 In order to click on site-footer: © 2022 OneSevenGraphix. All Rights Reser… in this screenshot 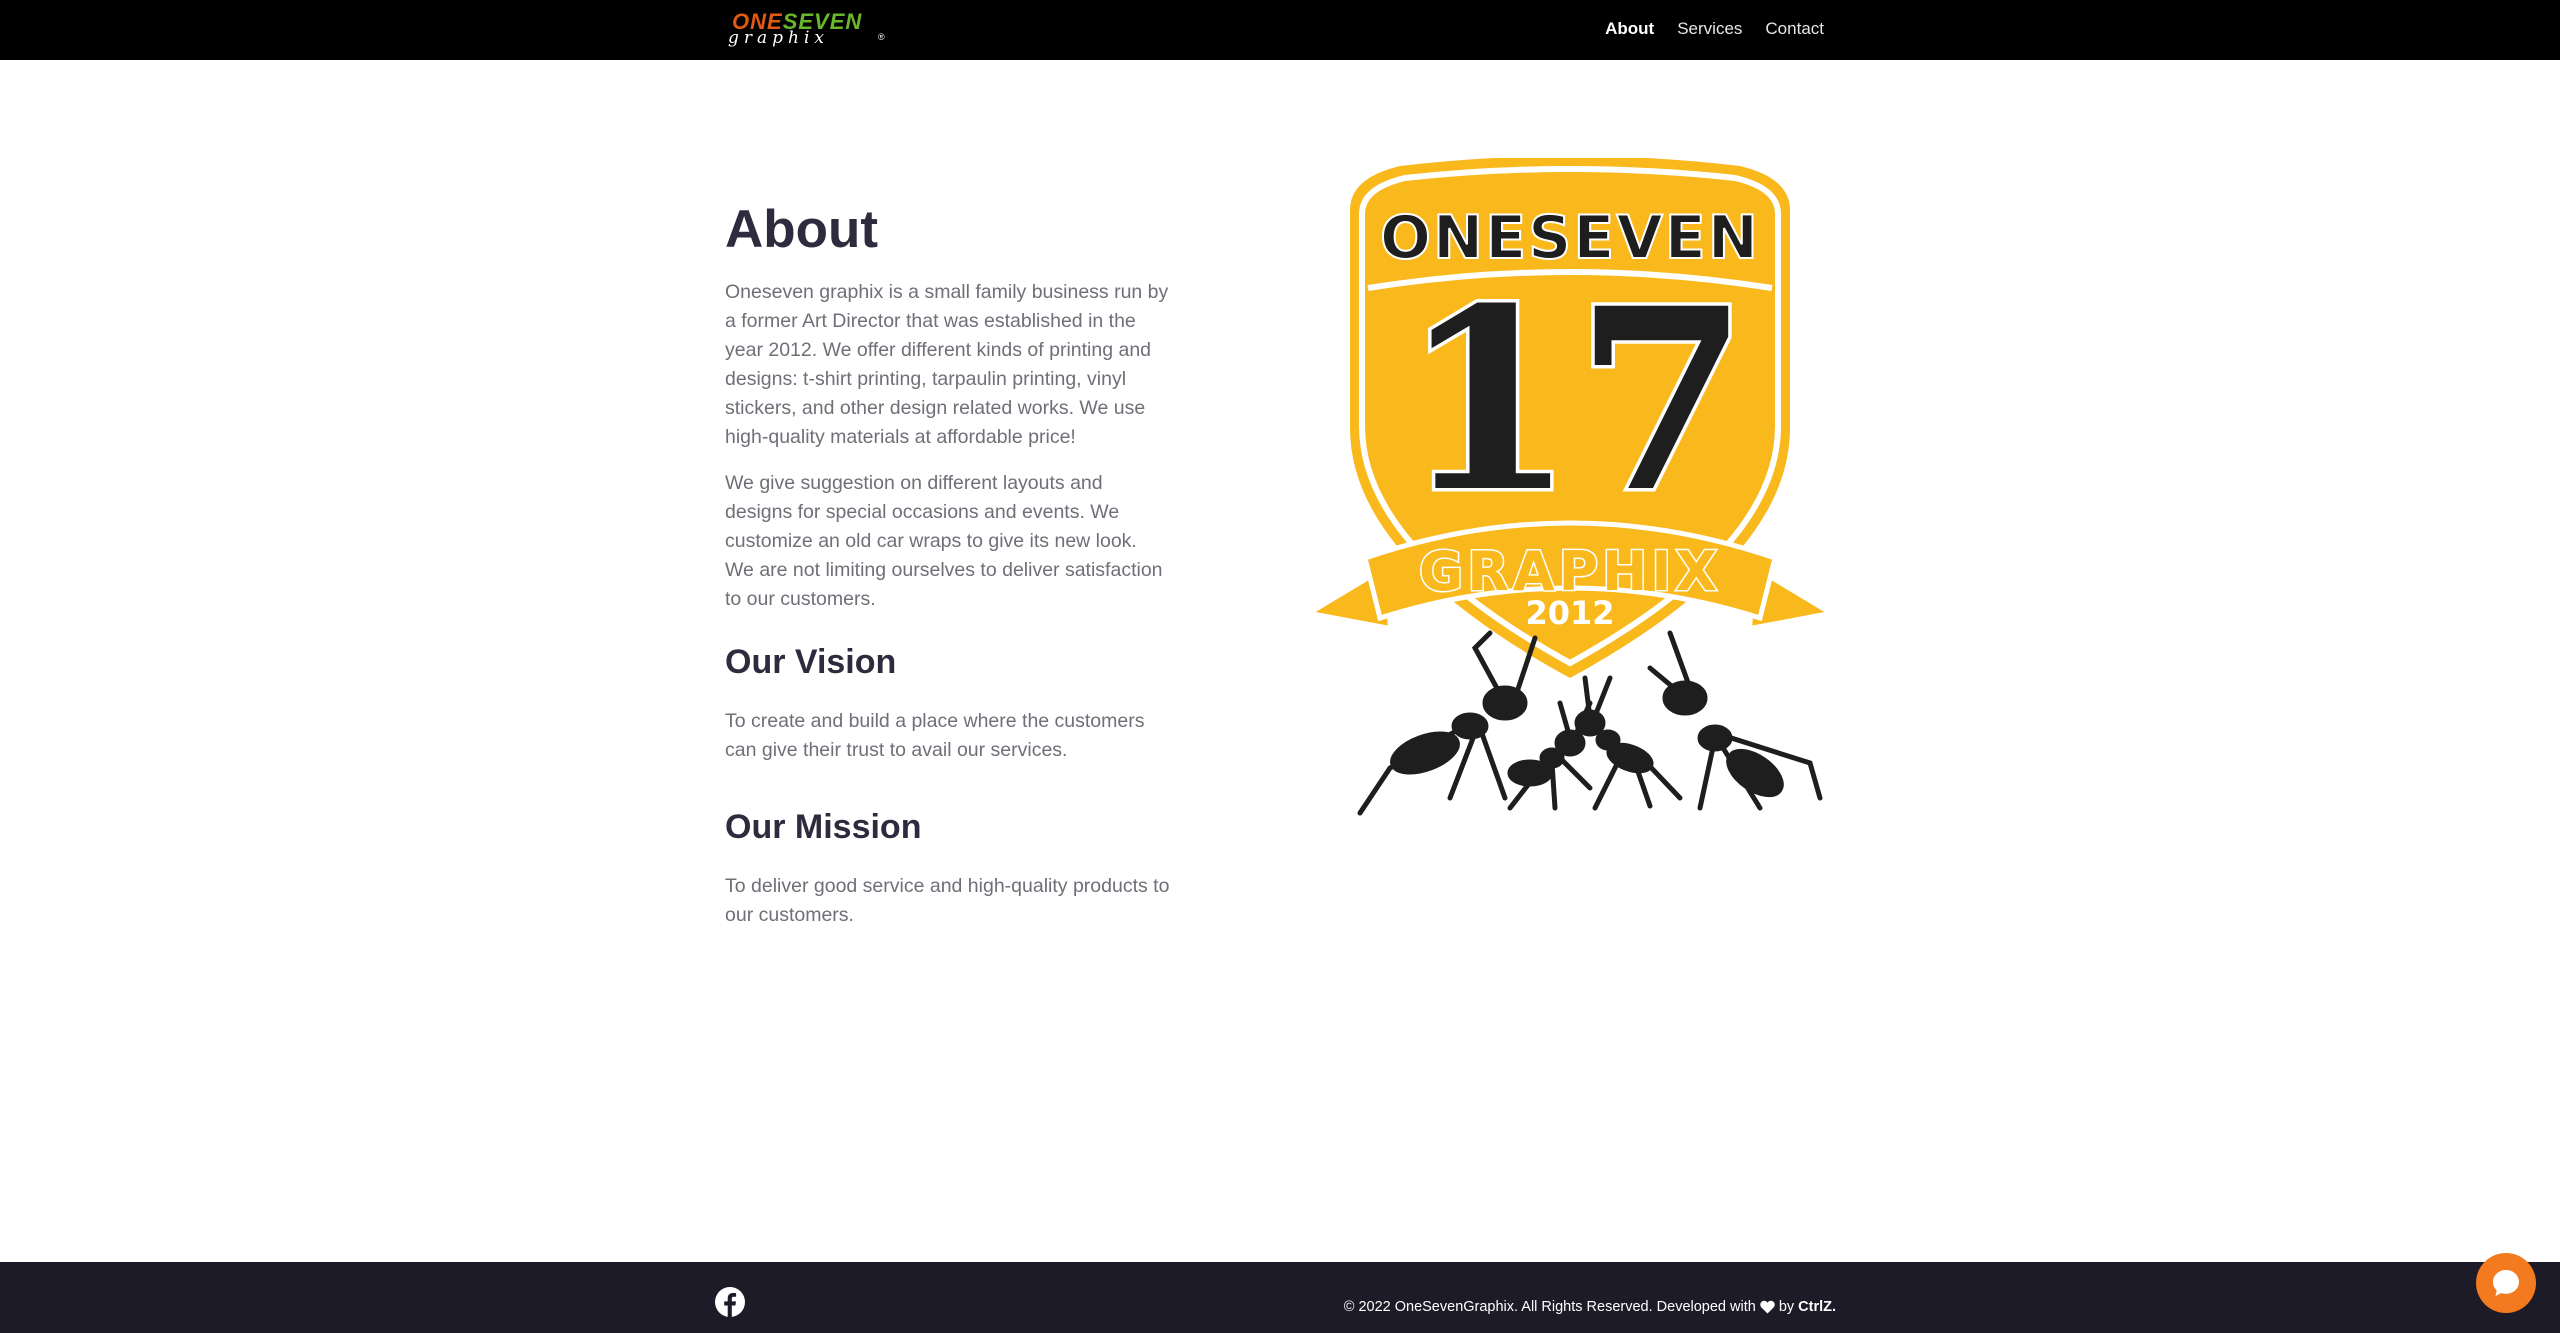, I will do `click(1280, 1297)`.